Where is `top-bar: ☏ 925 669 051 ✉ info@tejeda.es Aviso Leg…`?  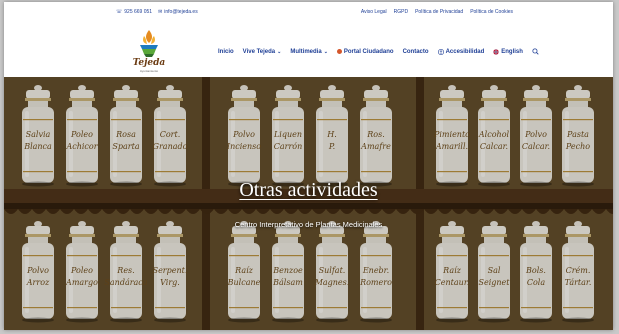 top-bar: ☏ 925 669 051 ✉ info@tejeda.es Aviso Leg… is located at coordinates (308, 13).